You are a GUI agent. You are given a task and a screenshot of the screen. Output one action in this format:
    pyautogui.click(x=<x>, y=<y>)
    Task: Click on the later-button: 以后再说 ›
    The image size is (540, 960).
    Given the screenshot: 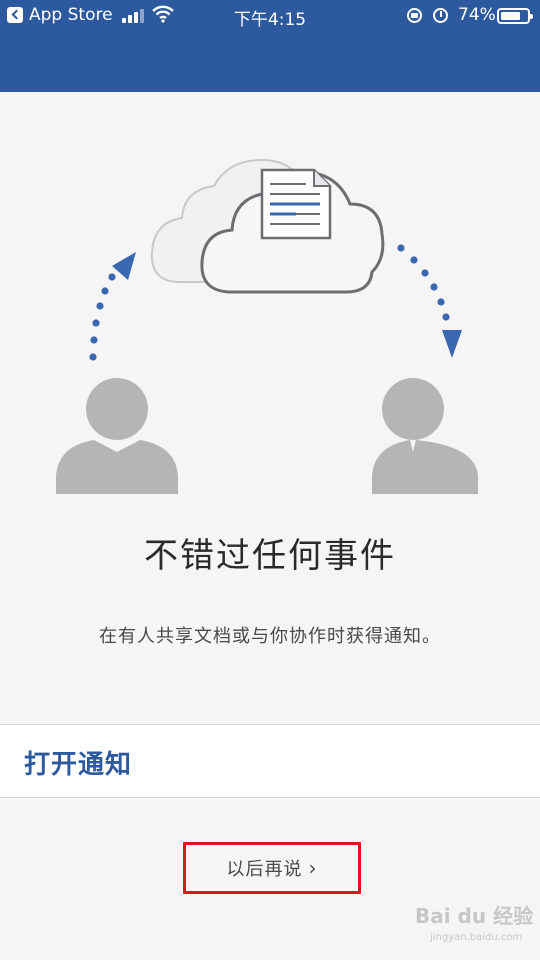 What is the action you would take?
    pyautogui.click(x=272, y=868)
    